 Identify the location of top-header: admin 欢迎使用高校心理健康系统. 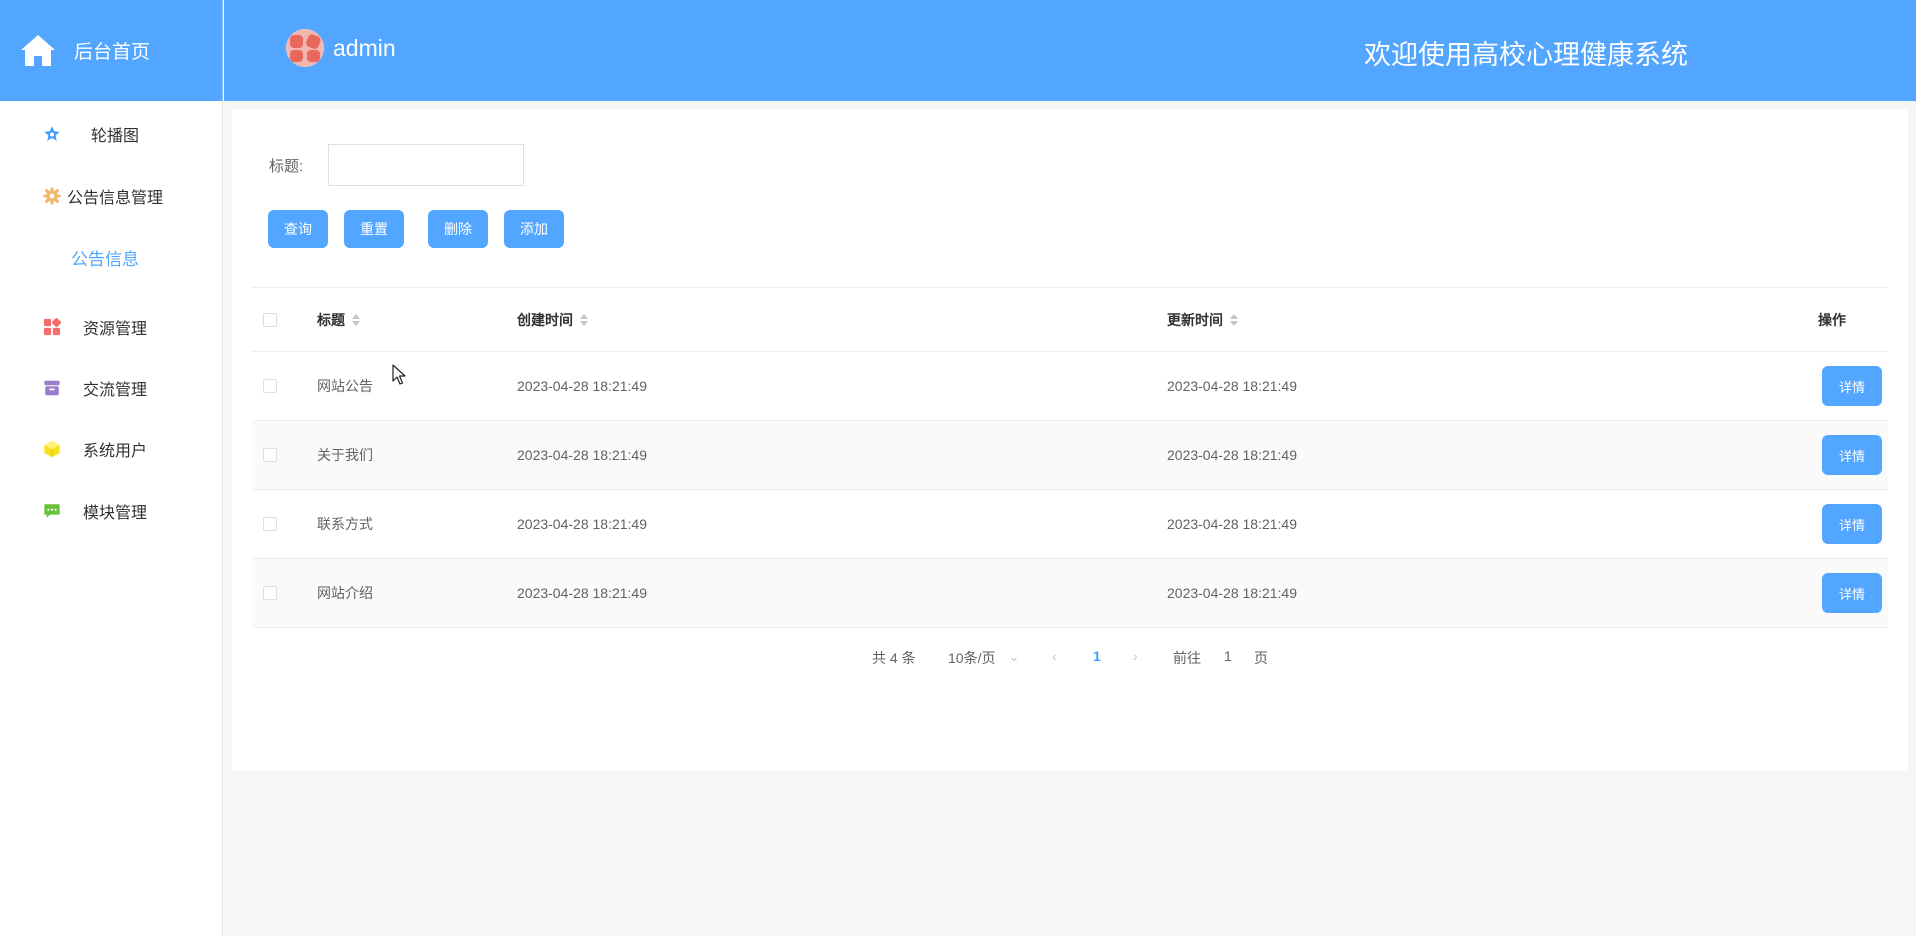
(1070, 50).